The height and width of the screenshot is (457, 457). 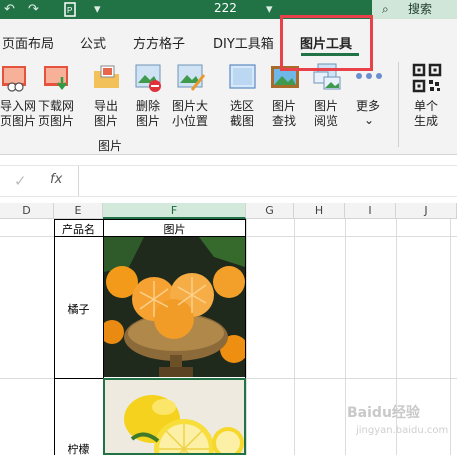 I want to click on export-image-label-1: 导出, so click(x=106, y=106).